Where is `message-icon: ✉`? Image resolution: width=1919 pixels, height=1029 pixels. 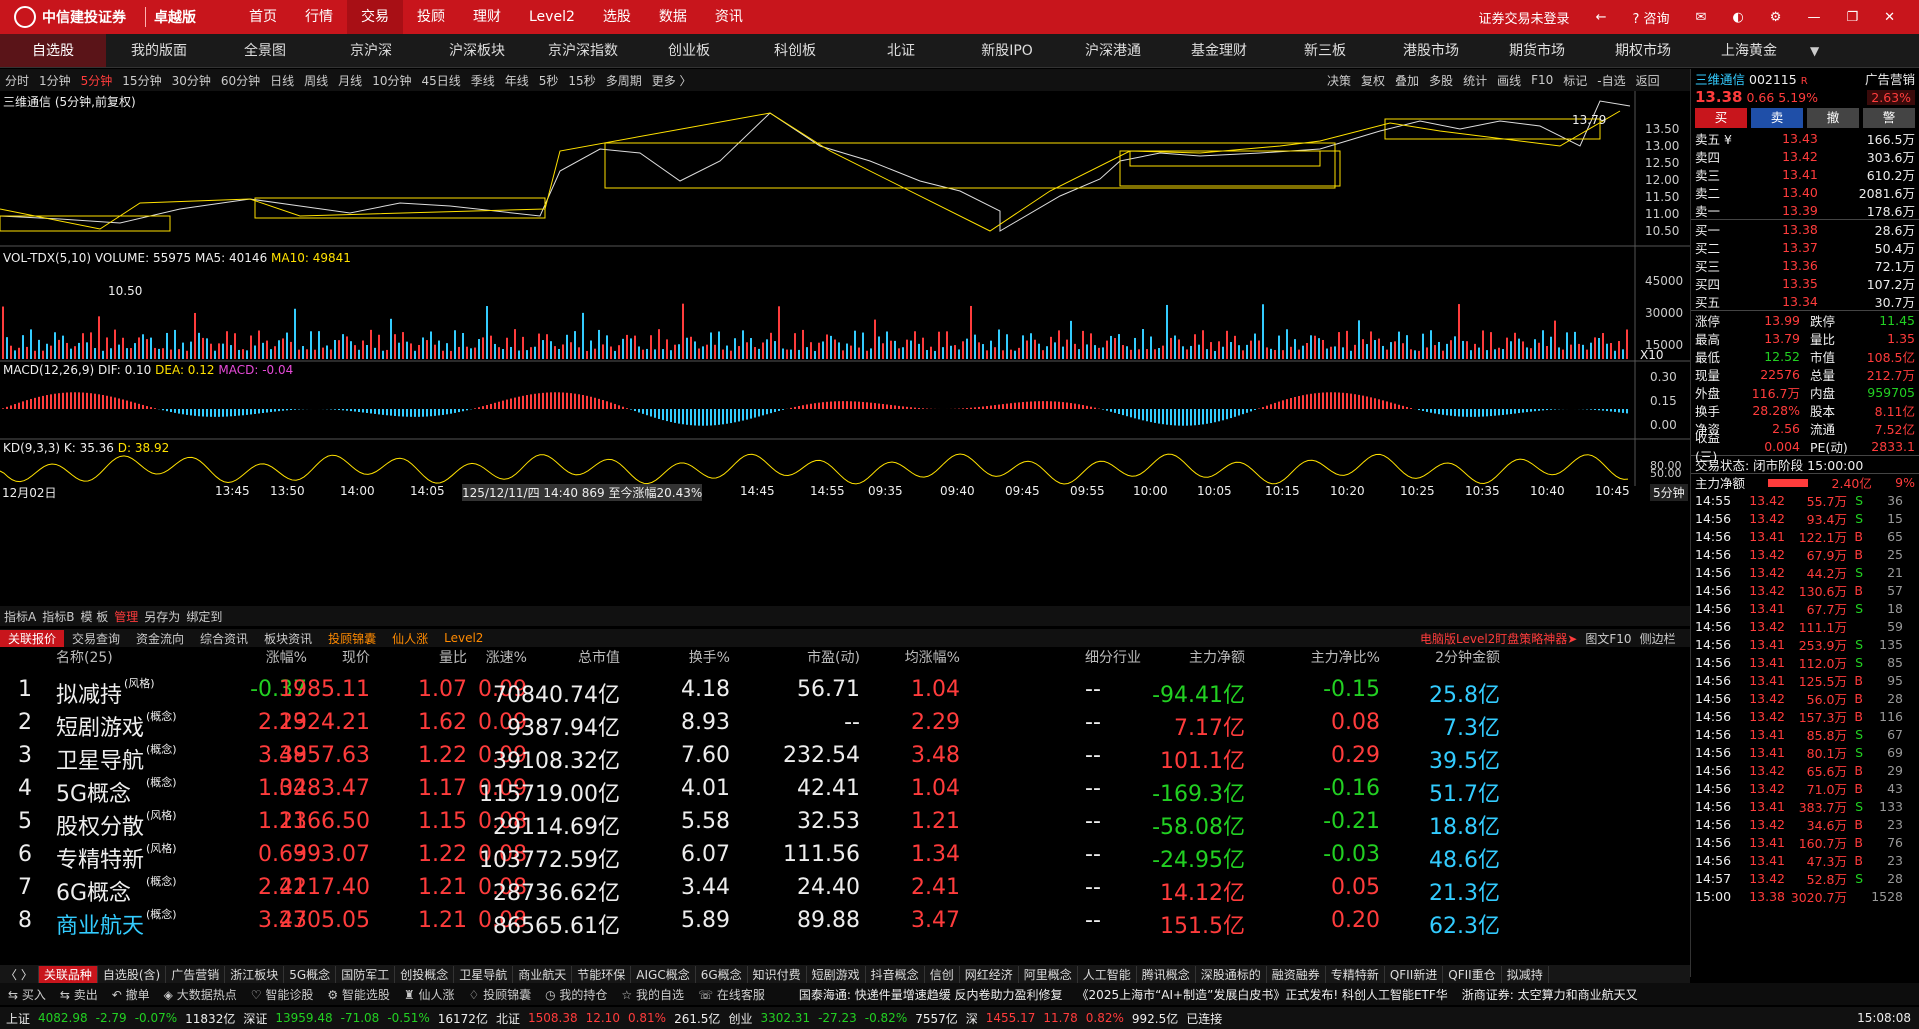 message-icon: ✉ is located at coordinates (1701, 17).